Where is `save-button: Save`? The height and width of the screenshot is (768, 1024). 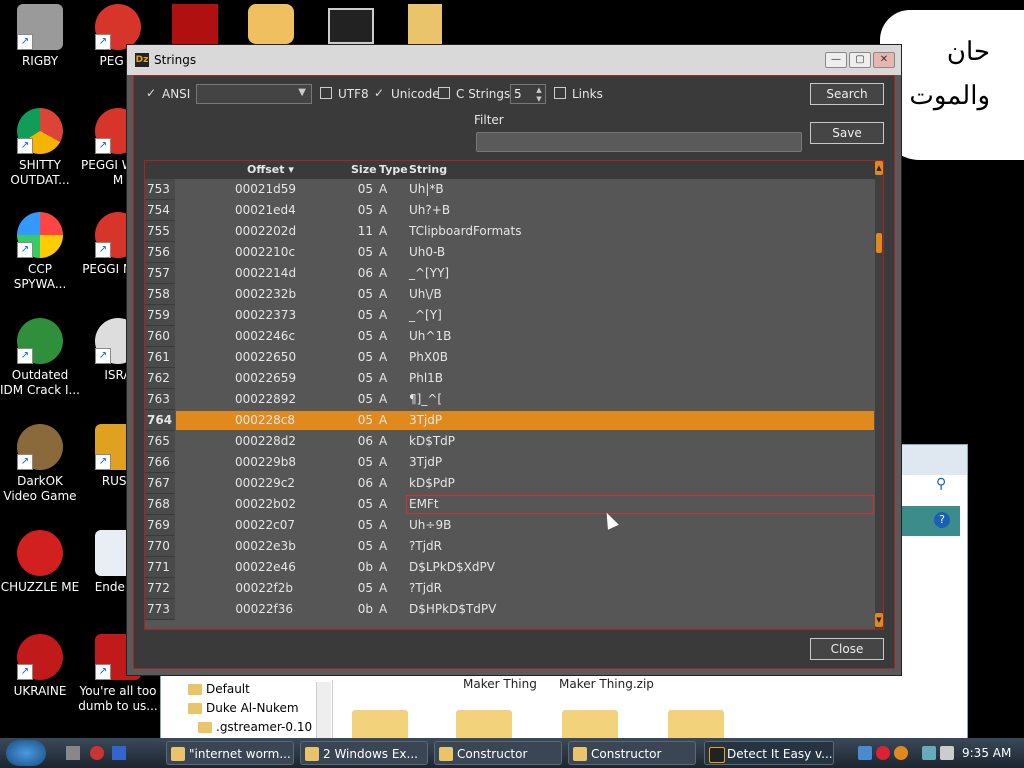 save-button: Save is located at coordinates (847, 133).